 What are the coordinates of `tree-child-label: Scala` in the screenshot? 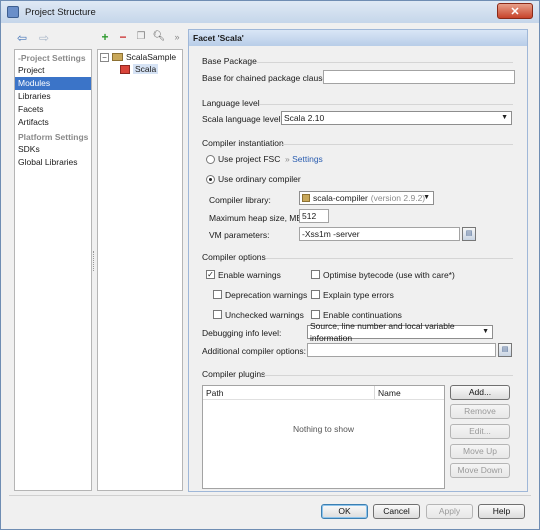 It's located at (146, 69).